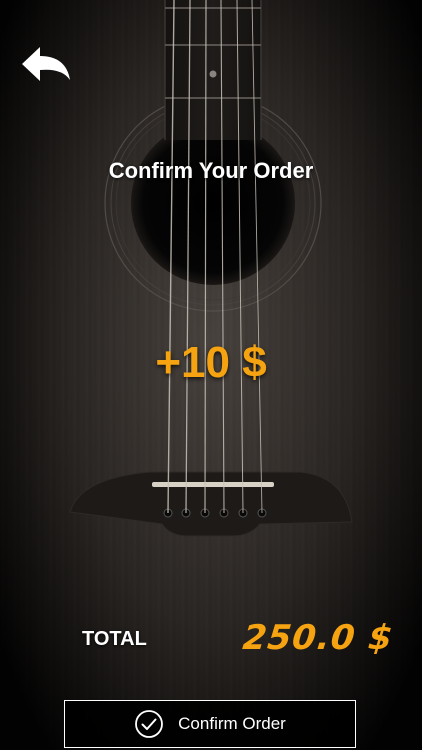  What do you see at coordinates (318, 638) in the screenshot?
I see `total-value: 250.0 $` at bounding box center [318, 638].